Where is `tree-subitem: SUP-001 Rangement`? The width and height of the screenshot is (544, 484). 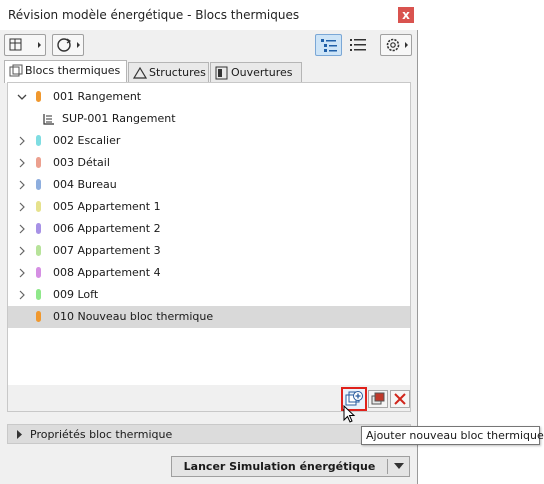
tree-subitem: SUP-001 Rangement is located at coordinates (209, 119).